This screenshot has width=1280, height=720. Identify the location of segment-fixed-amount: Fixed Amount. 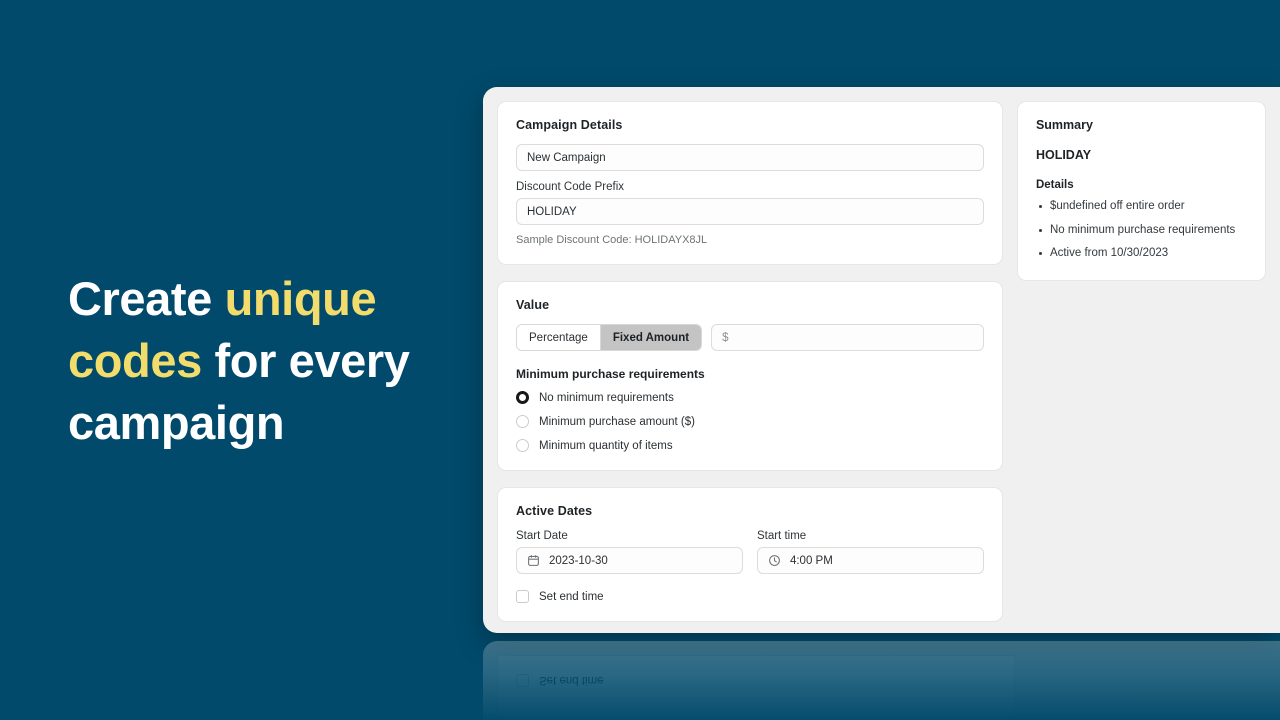
(651, 337).